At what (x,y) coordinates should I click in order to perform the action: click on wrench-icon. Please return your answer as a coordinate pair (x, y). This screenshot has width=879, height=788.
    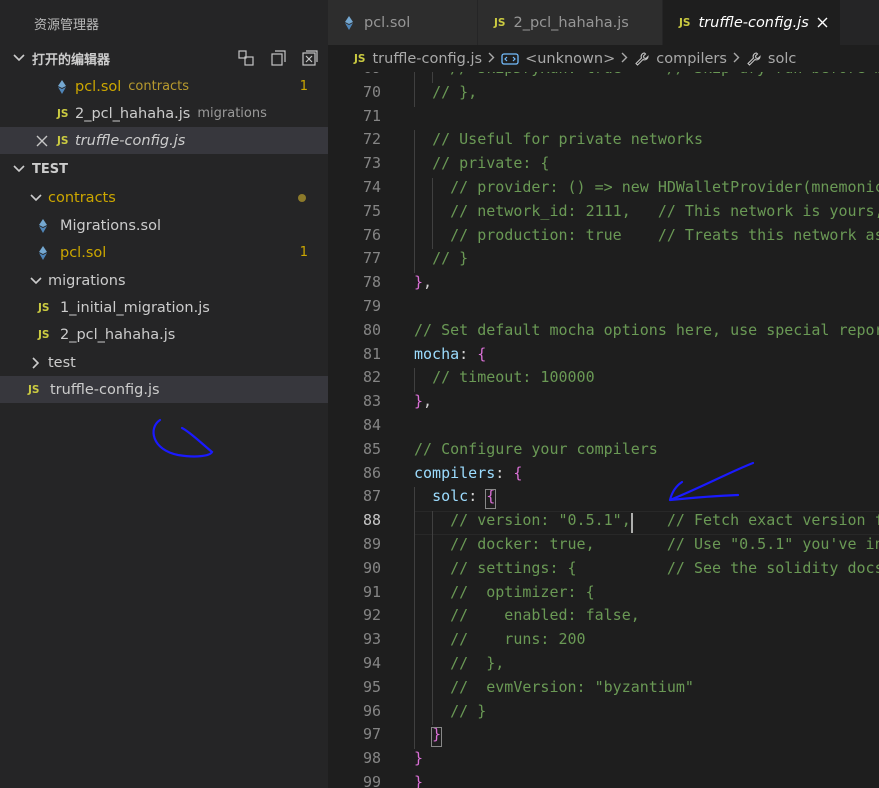
    Looking at the image, I should click on (754, 59).